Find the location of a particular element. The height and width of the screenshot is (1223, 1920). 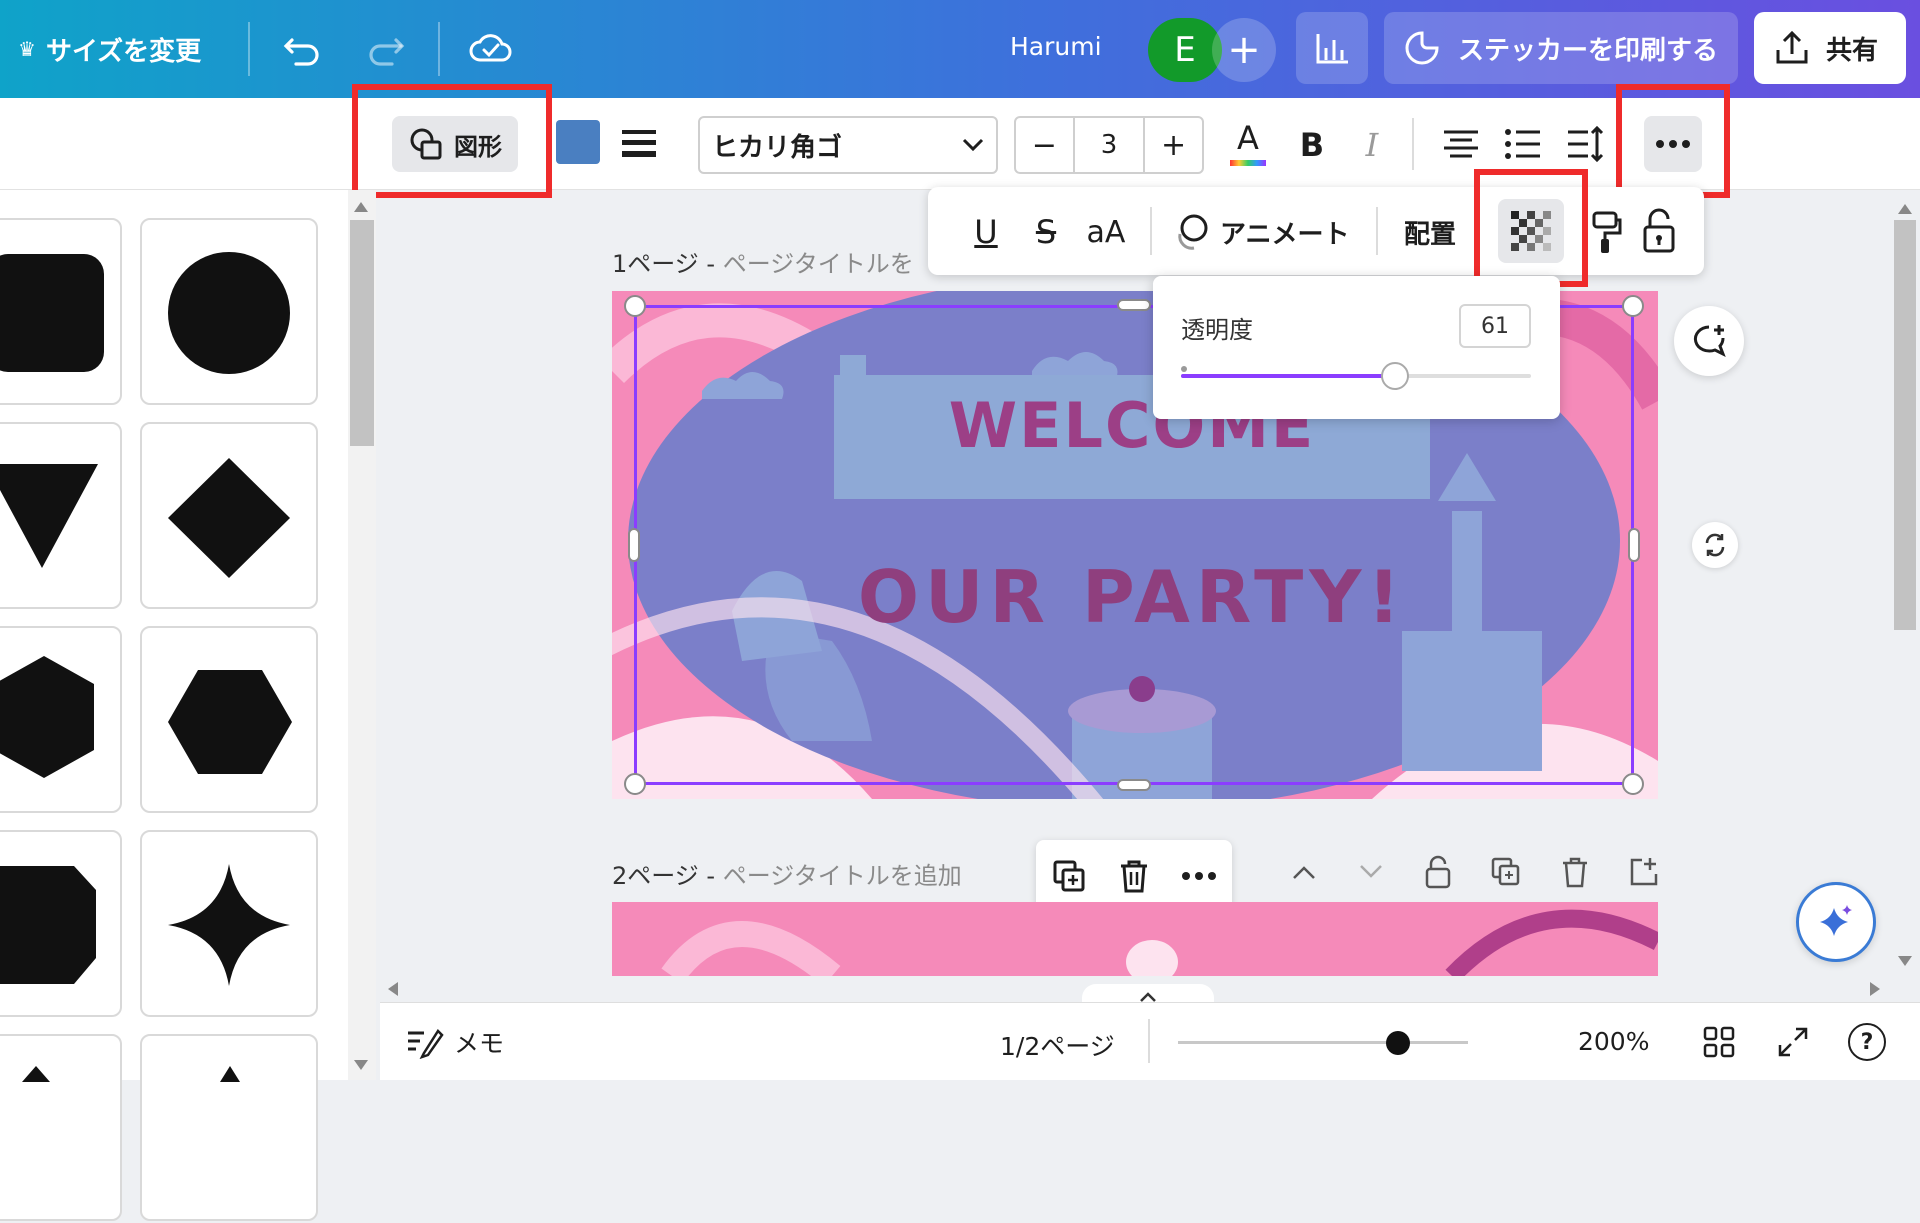

resize-handle-top-left is located at coordinates (635, 306).